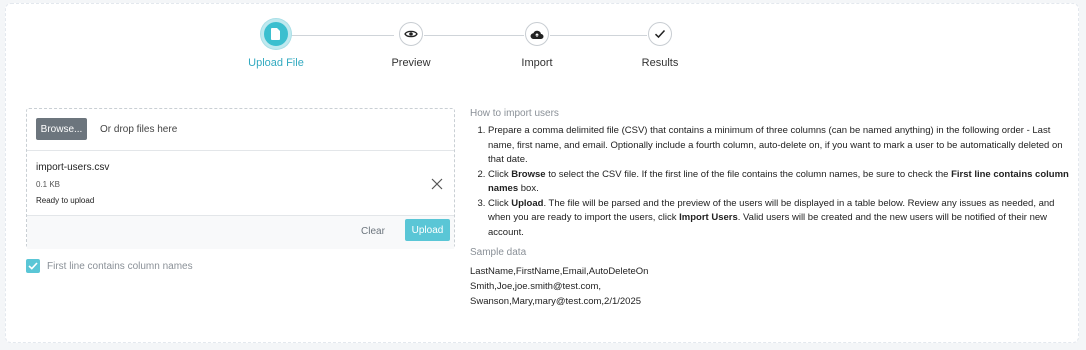  Describe the element at coordinates (411, 63) in the screenshot. I see `step-label: Preview` at that location.